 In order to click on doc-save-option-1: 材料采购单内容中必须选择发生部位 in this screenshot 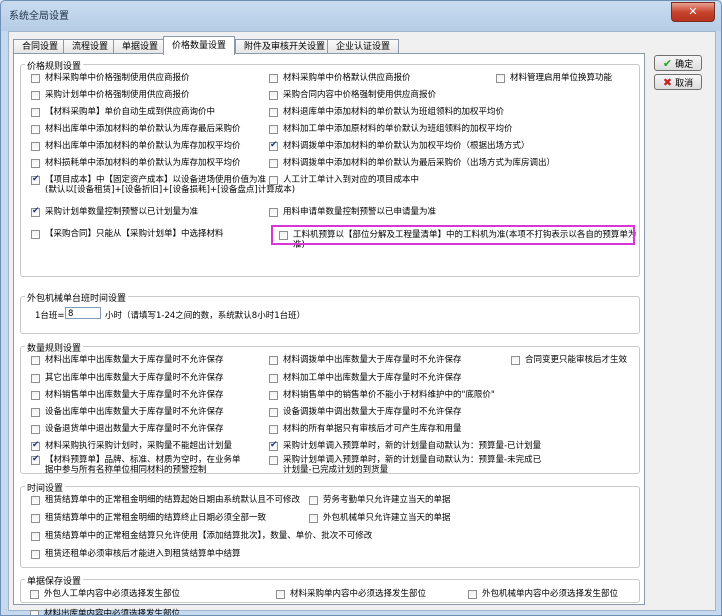, I will do `click(351, 594)`.